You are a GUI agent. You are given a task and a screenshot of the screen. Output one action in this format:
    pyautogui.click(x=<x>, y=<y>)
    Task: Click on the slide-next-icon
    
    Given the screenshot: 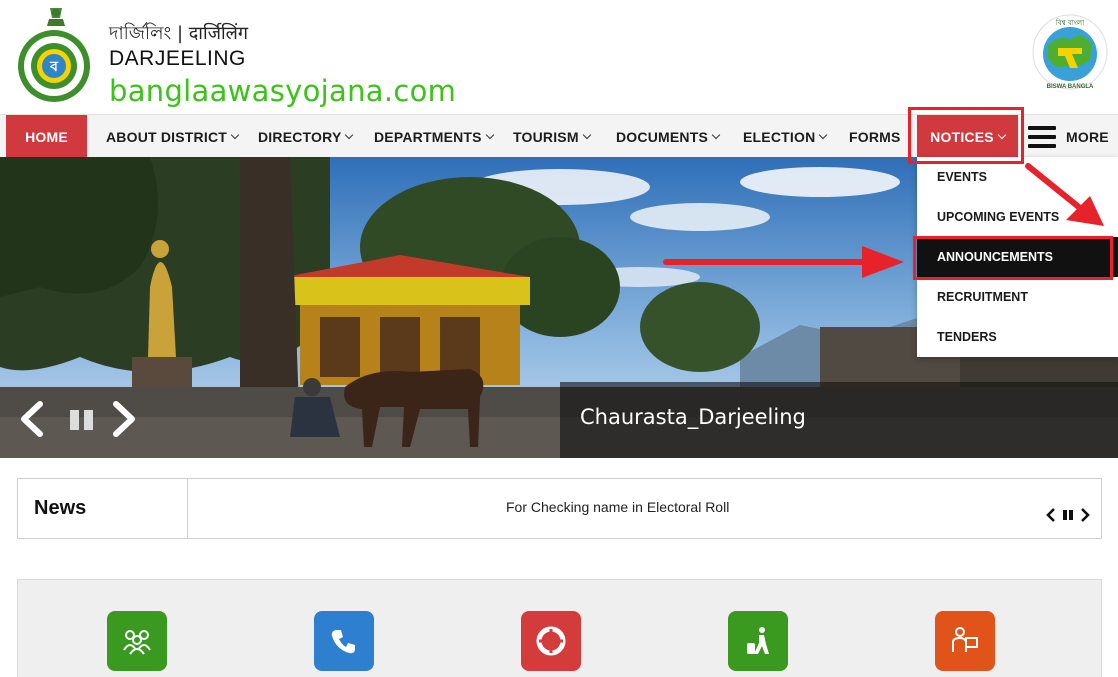 What is the action you would take?
    pyautogui.click(x=124, y=419)
    